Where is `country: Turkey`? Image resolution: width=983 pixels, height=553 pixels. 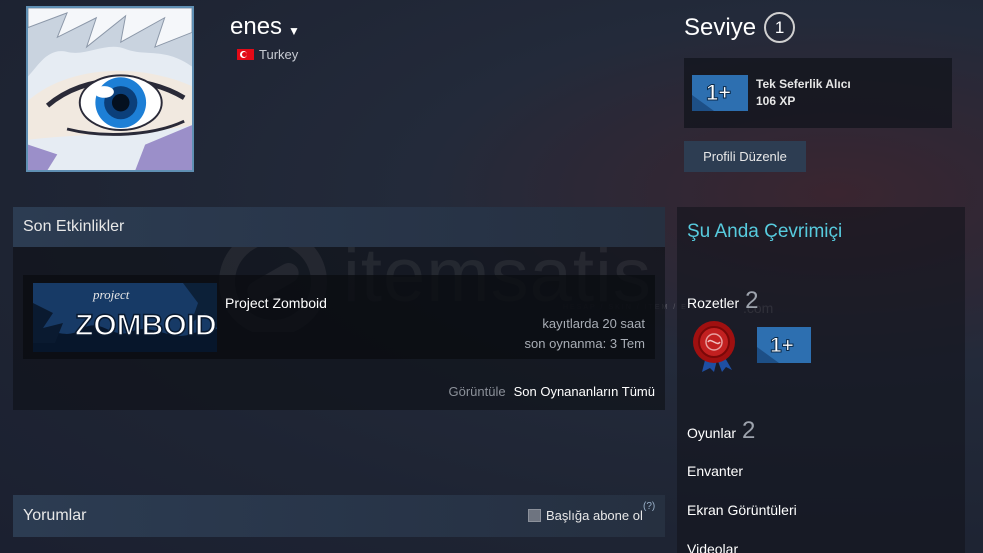 country: Turkey is located at coordinates (267, 54).